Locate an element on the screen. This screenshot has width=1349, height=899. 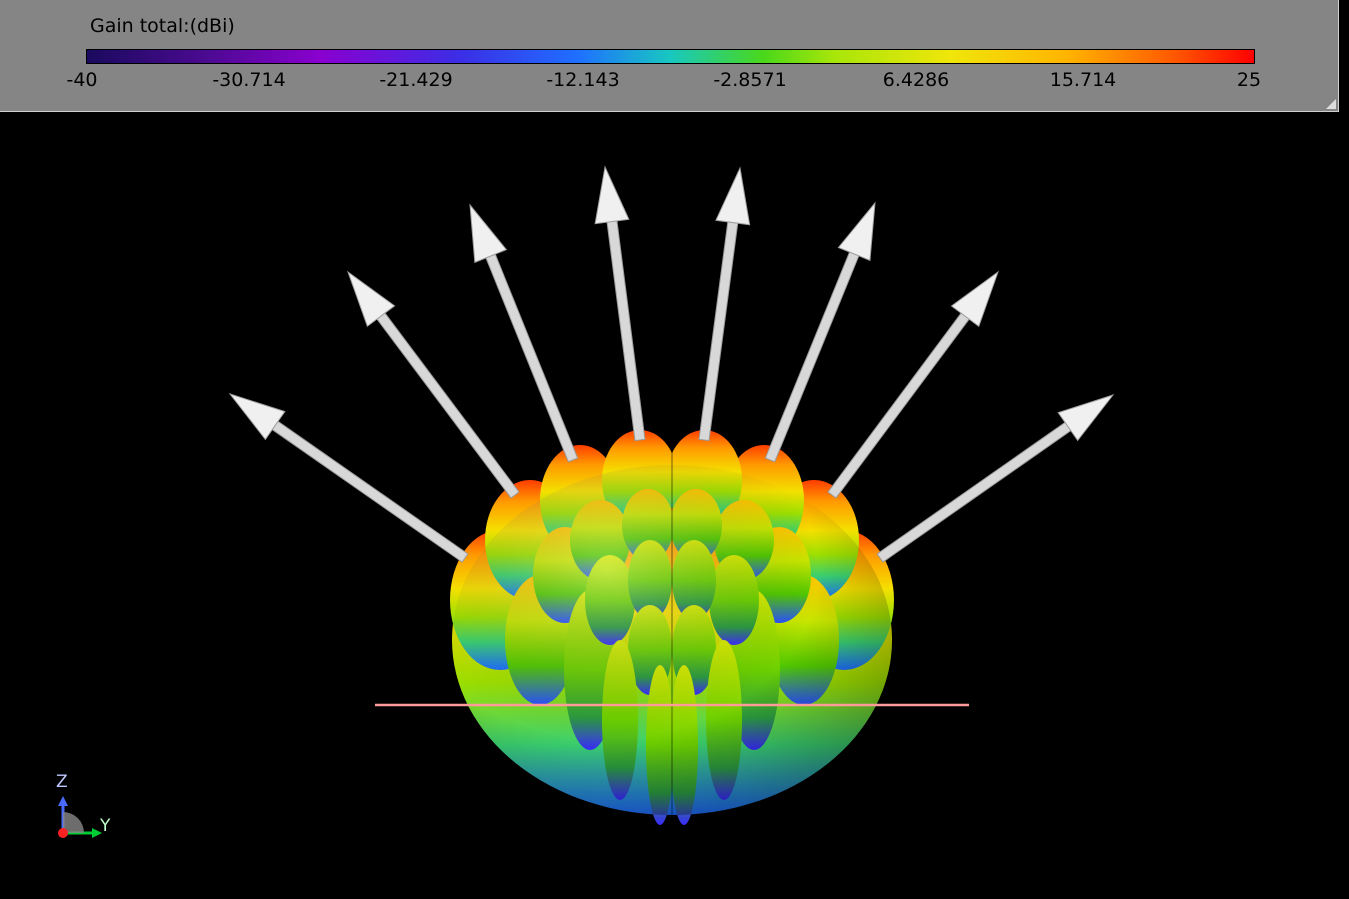
y-axis-label: Y is located at coordinates (105, 826).